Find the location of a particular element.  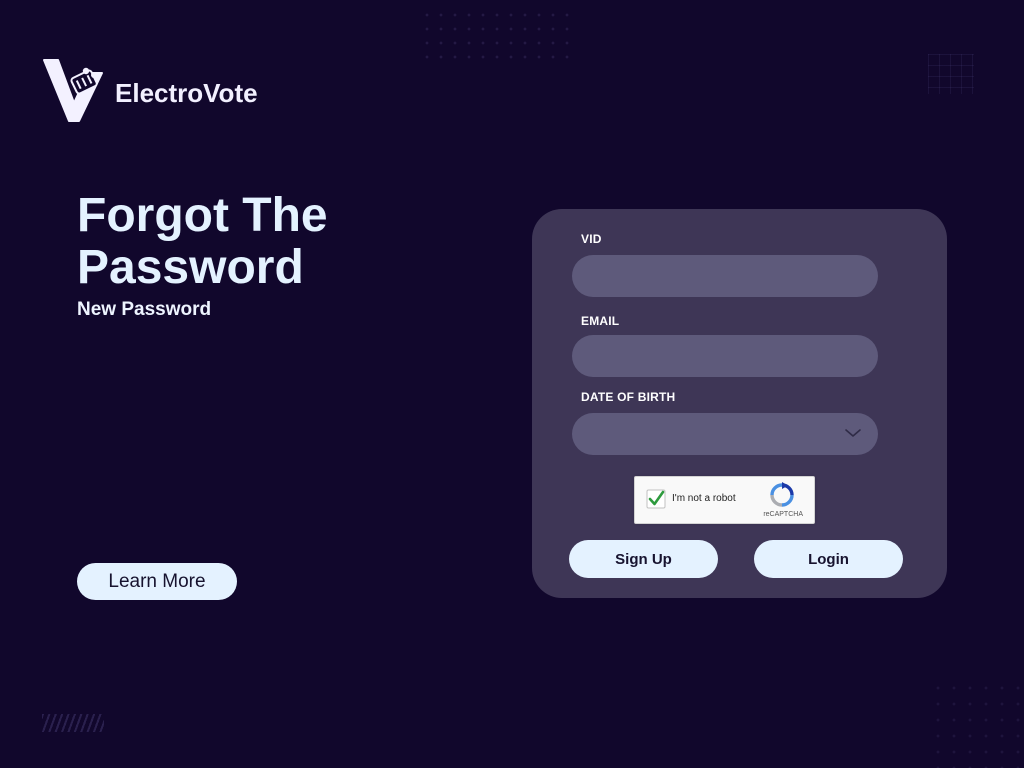

page-title: Forgot The Password is located at coordinates (202, 241).